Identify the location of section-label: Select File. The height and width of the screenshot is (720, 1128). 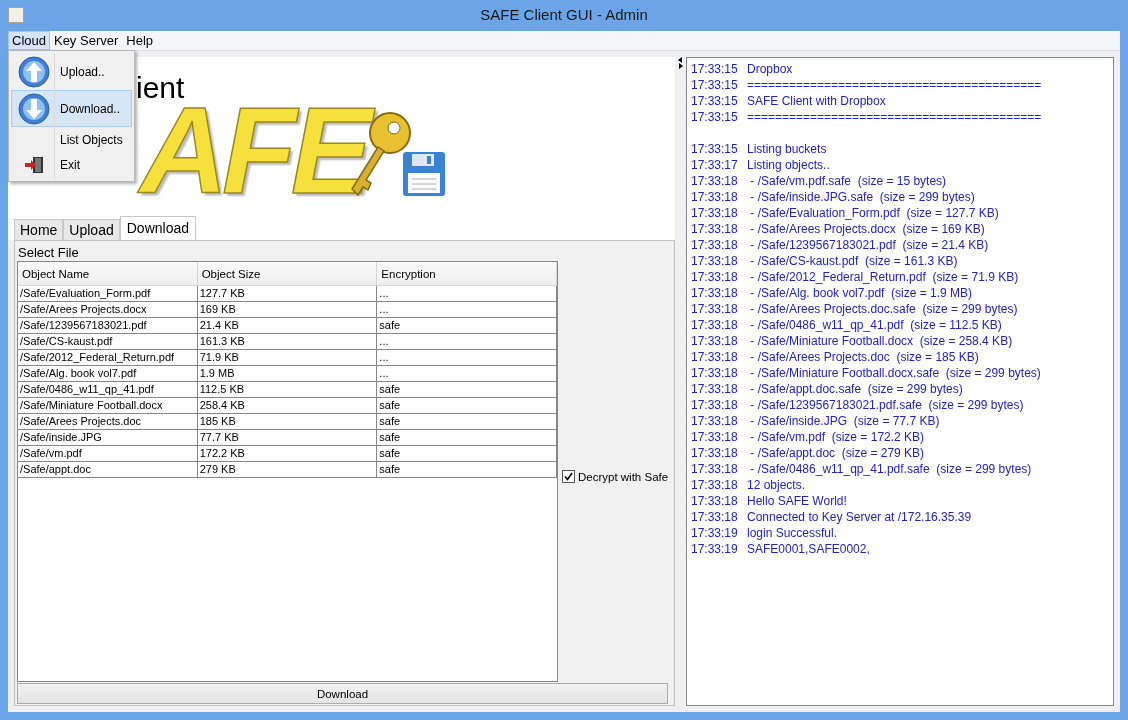
(48, 252).